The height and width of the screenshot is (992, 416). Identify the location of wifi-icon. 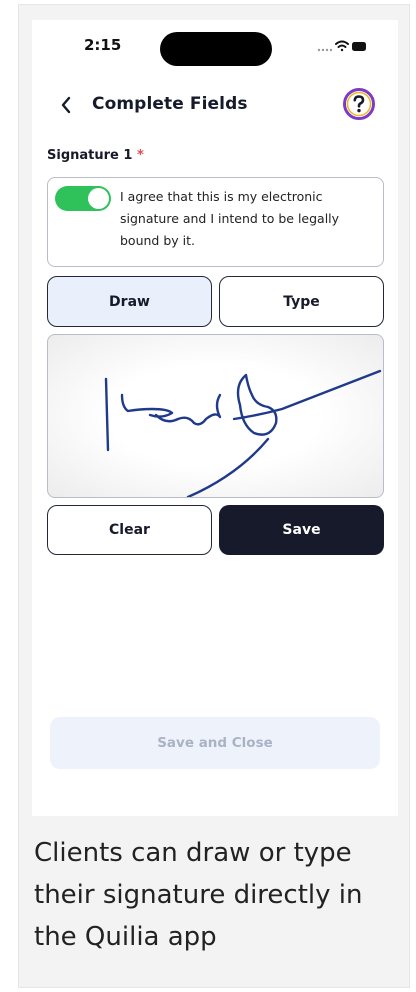
(342, 46).